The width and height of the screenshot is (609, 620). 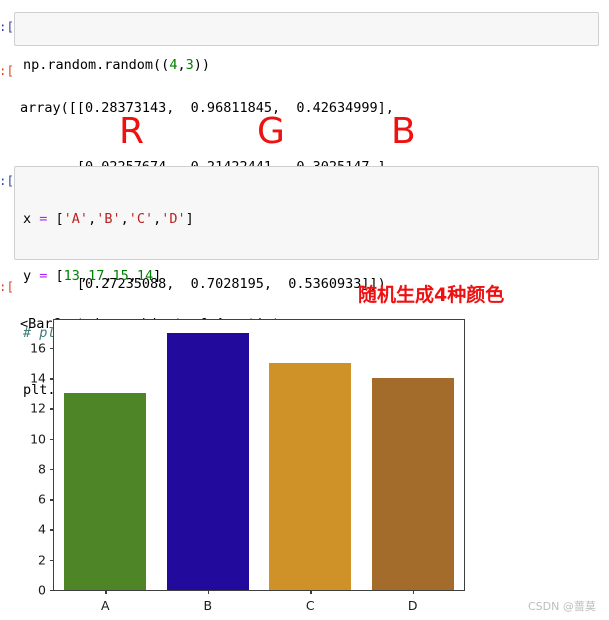 I want to click on y-tick-label: 12, so click(x=38, y=408).